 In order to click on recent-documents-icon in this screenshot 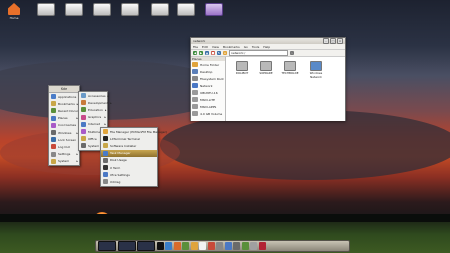, I will do `click(53, 111)`.